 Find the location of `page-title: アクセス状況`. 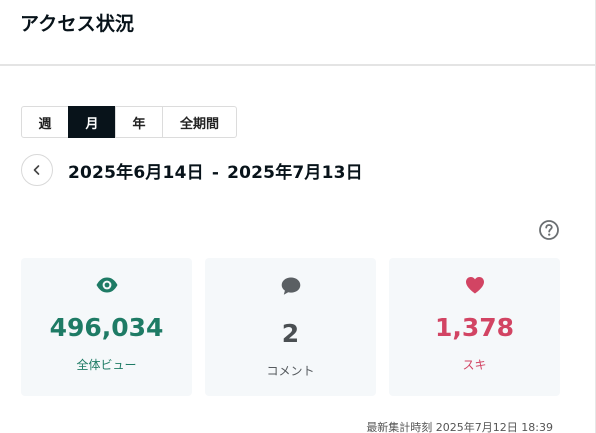

page-title: アクセス状況 is located at coordinates (77, 24).